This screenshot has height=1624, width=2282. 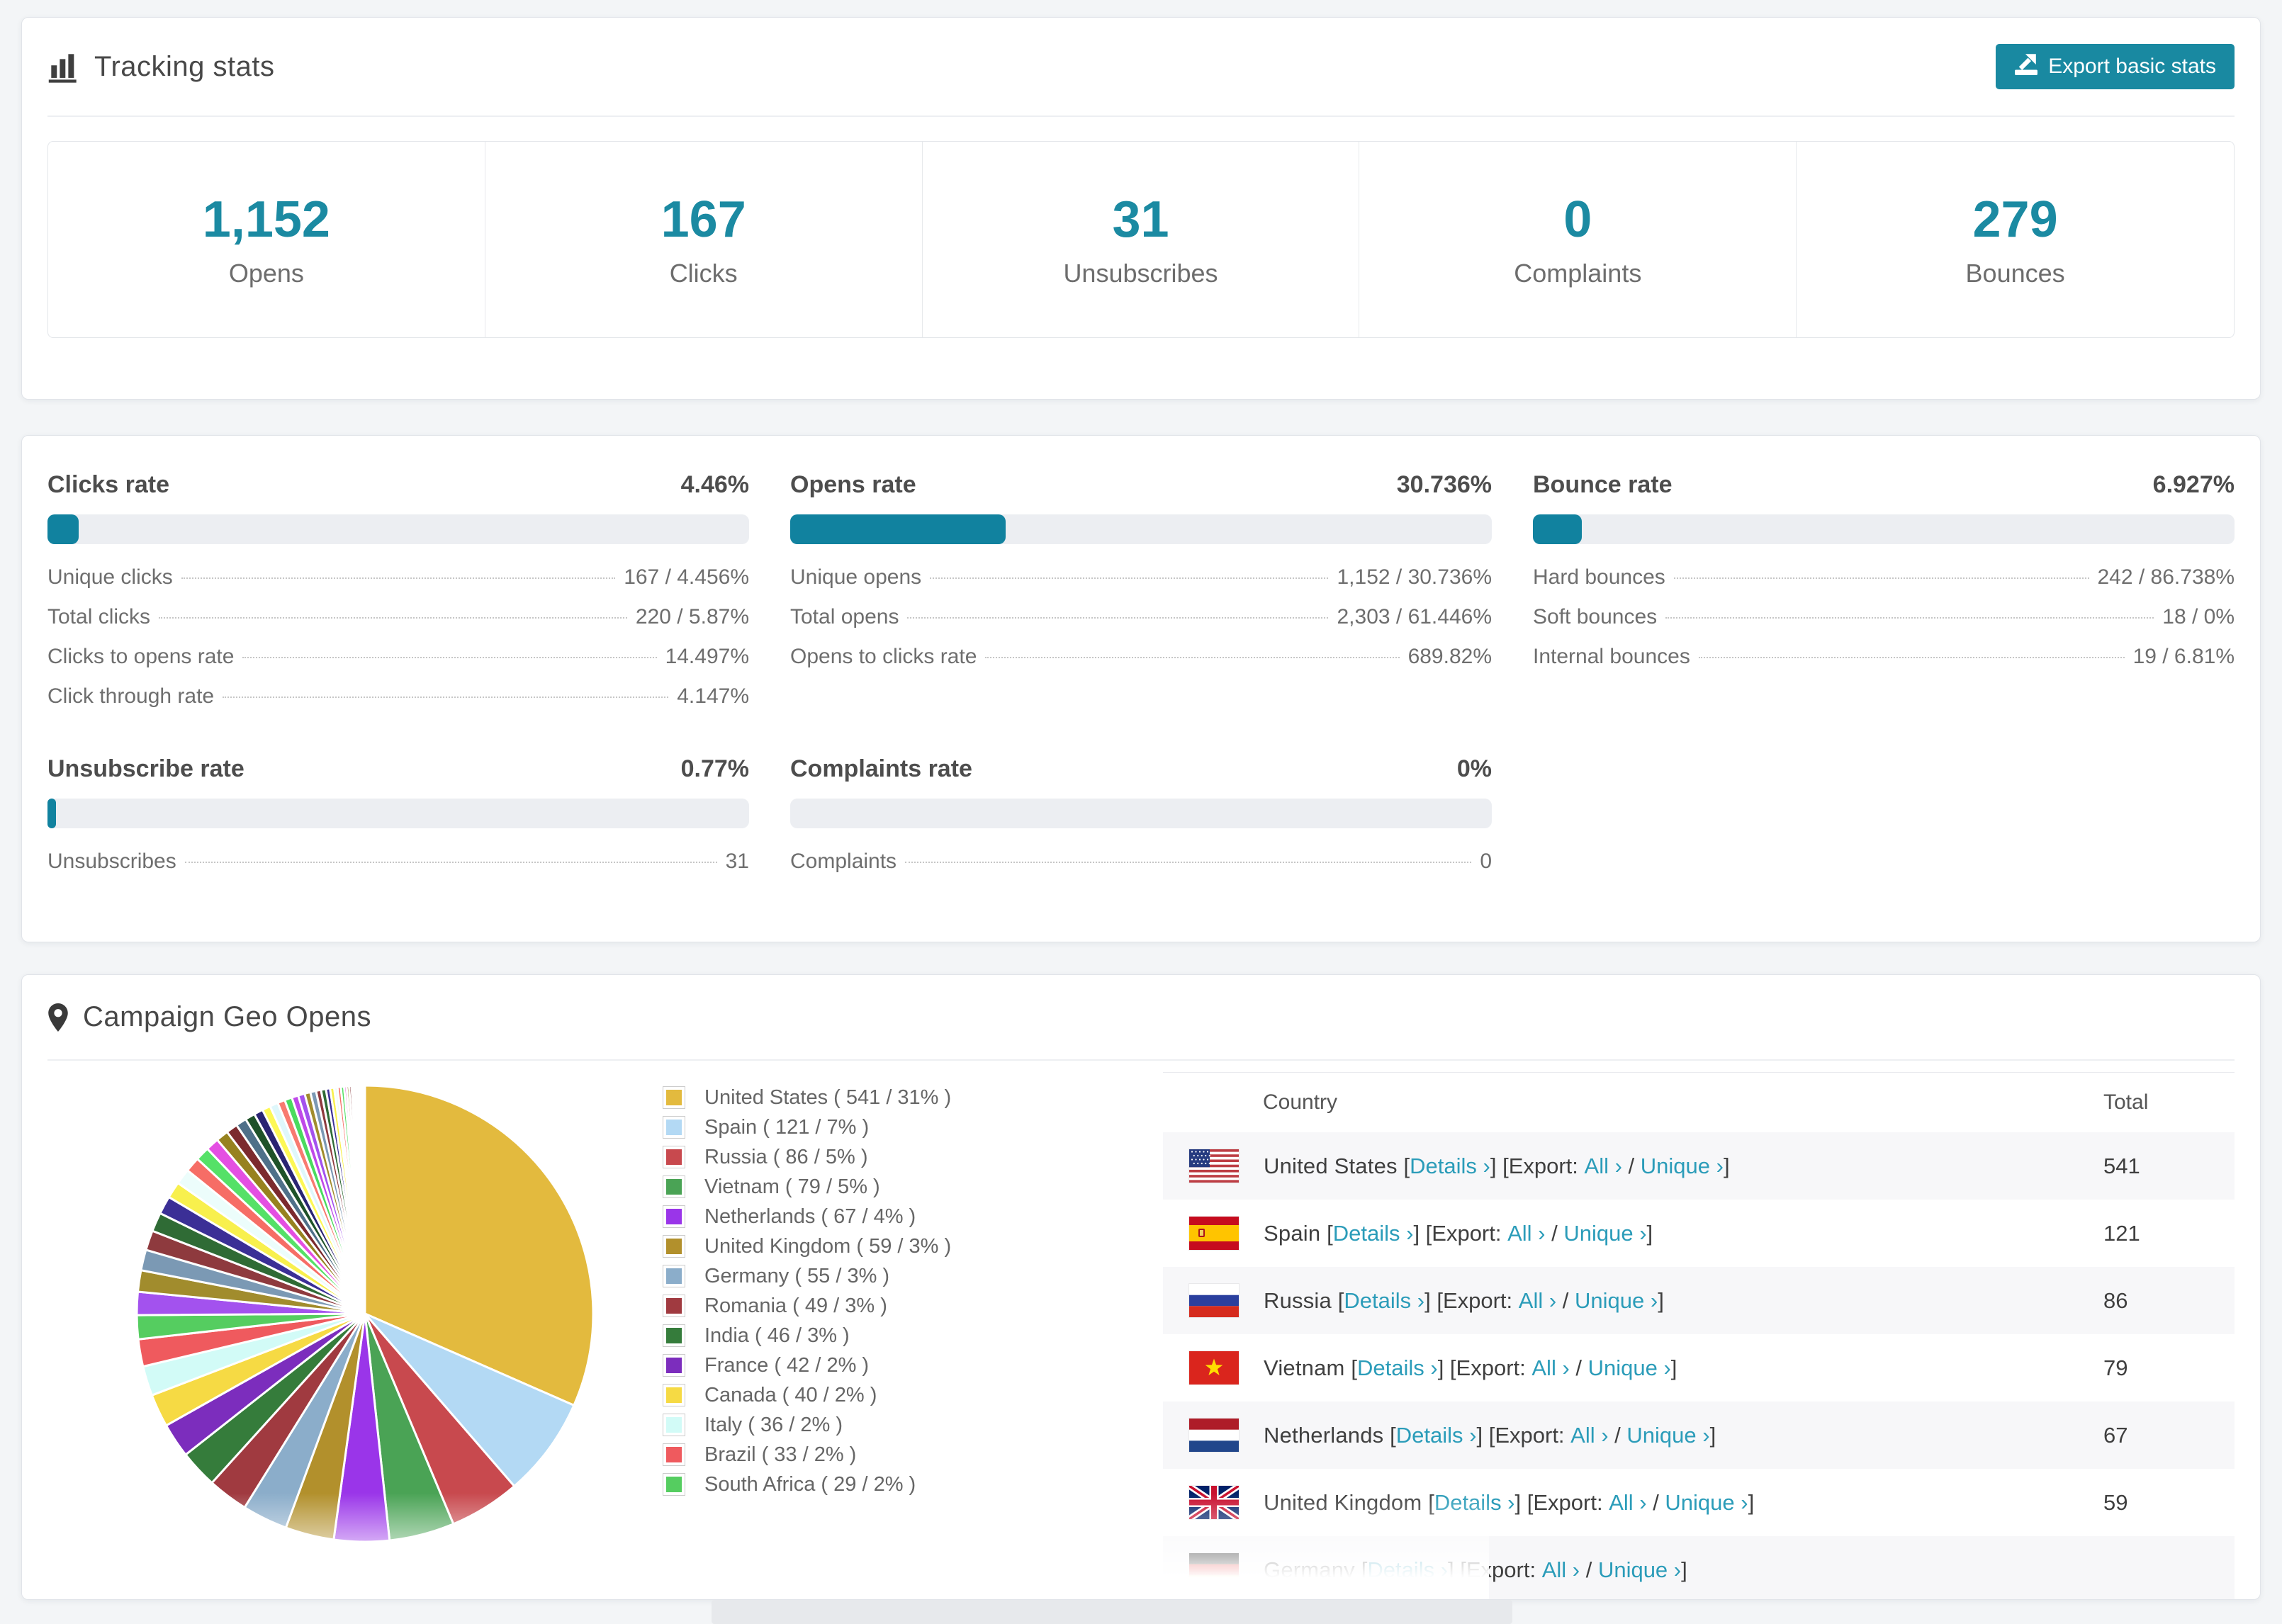 I want to click on legend-item-india: India ( 46 / 3% ), so click(x=807, y=1336).